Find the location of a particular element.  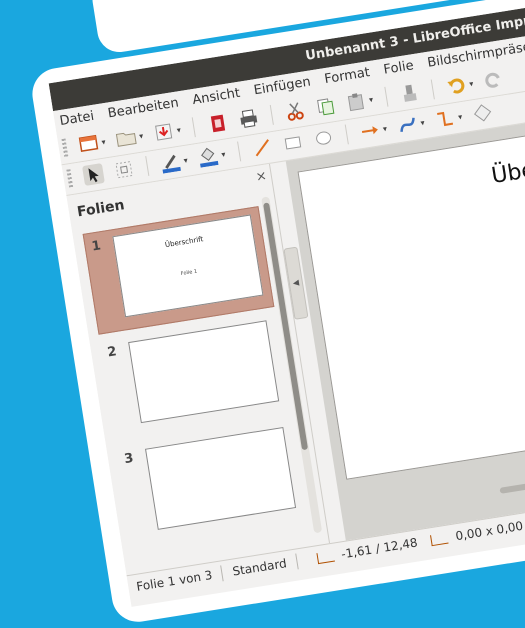

redo-icon is located at coordinates (494, 79).